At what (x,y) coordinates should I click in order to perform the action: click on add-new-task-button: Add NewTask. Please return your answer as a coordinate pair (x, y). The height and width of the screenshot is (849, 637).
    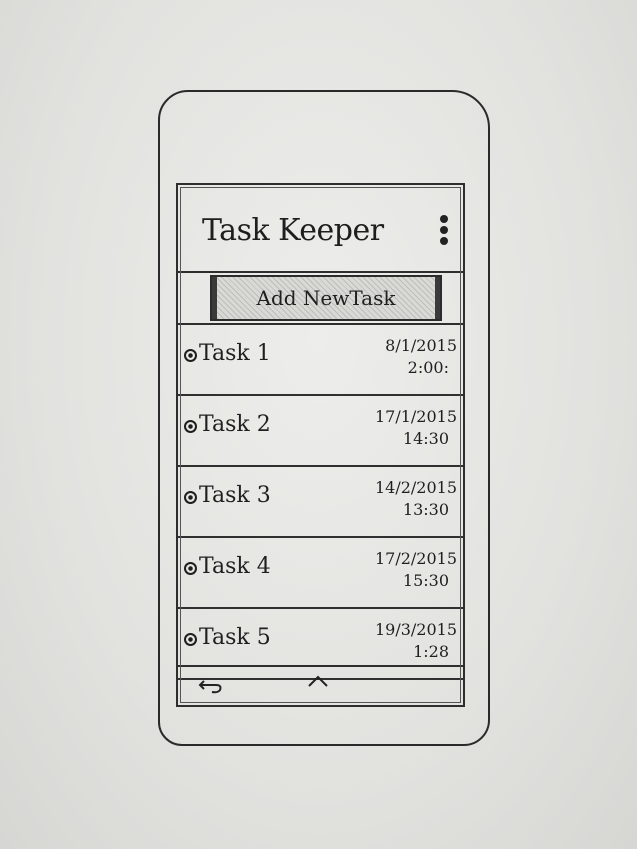
    Looking at the image, I should click on (326, 298).